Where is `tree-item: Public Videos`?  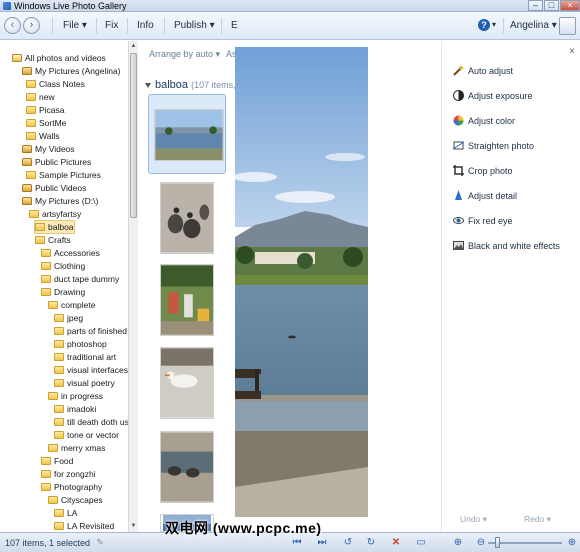
tree-item: Public Videos is located at coordinates (54, 188).